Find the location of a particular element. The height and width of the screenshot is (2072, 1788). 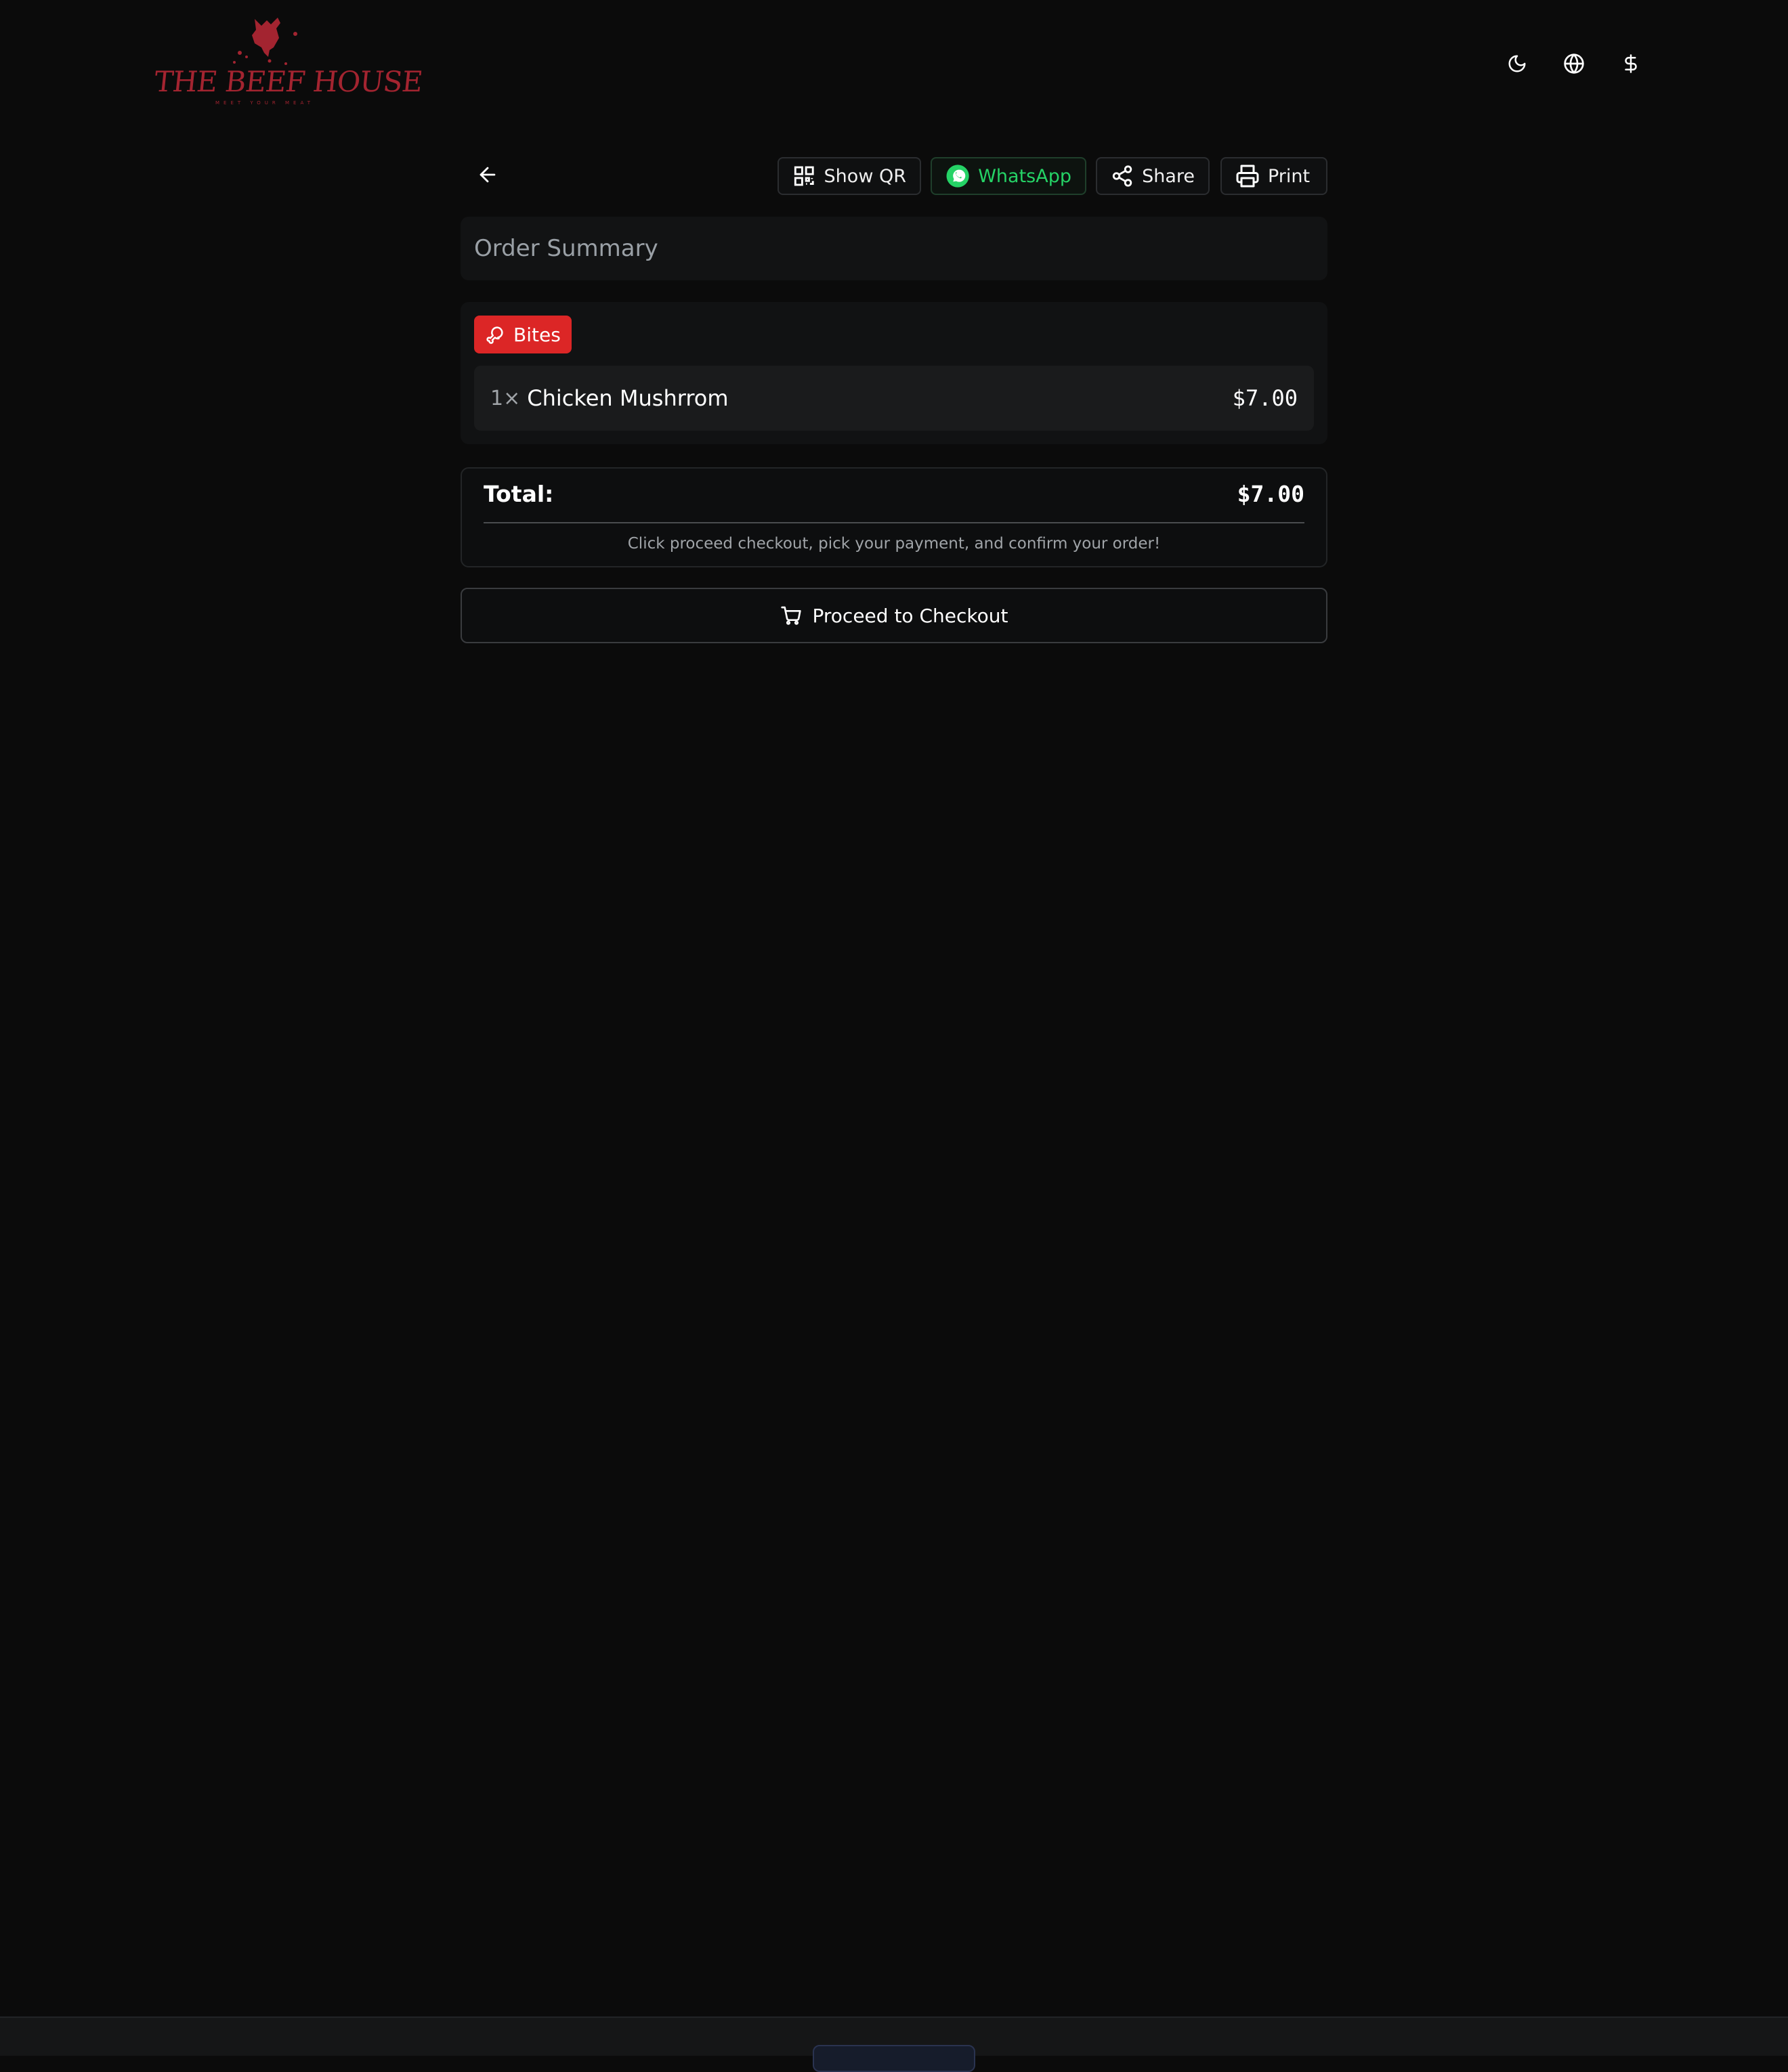

bottom-bar is located at coordinates (894, 2044).